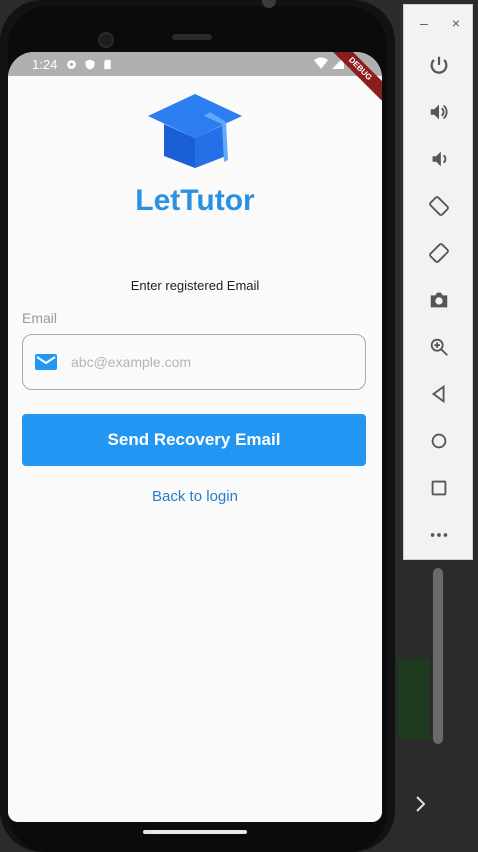  I want to click on volume-down-icon, so click(439, 158).